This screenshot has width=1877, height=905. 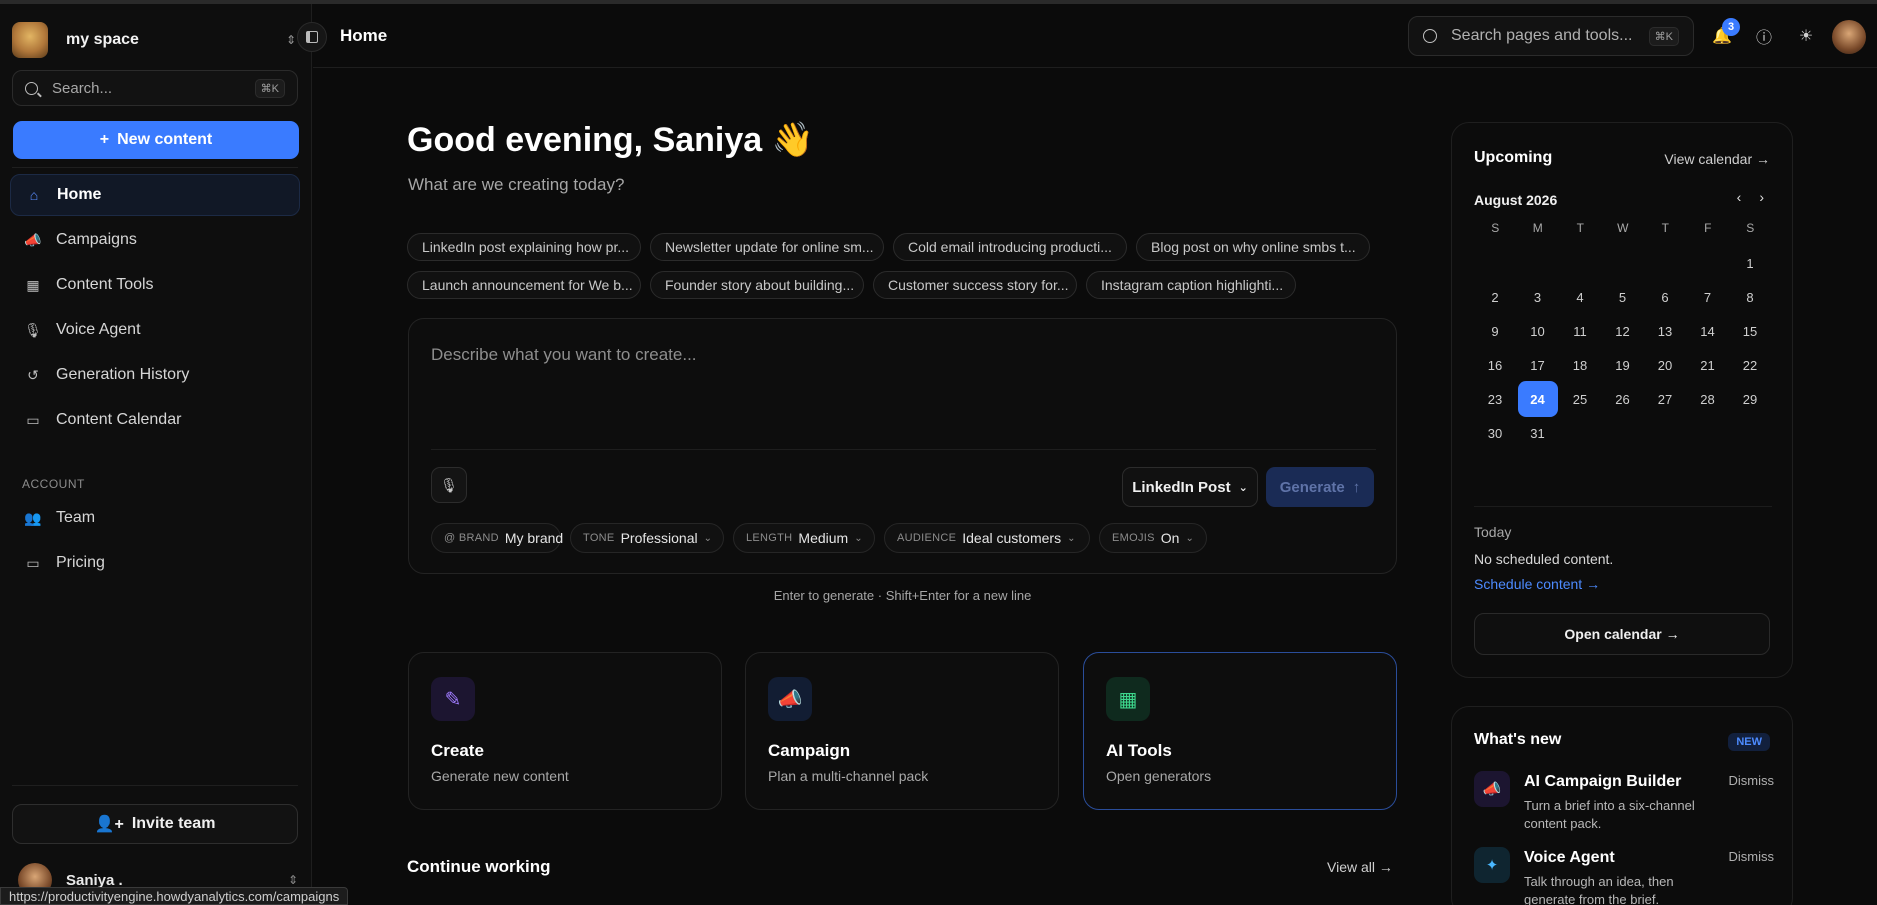 What do you see at coordinates (1538, 331) in the screenshot?
I see `calendar-day: 10` at bounding box center [1538, 331].